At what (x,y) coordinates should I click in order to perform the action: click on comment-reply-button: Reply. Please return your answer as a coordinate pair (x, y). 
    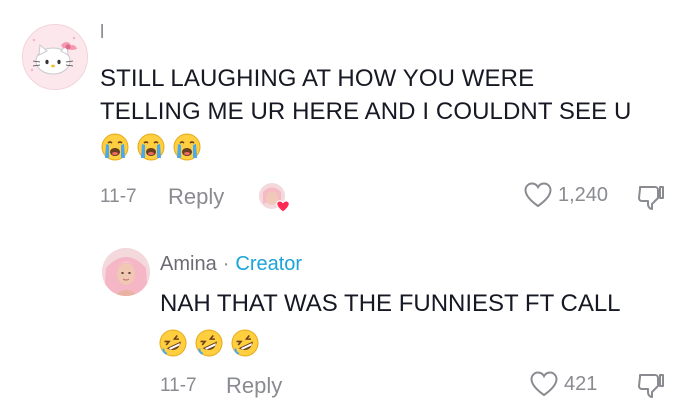
    Looking at the image, I should click on (196, 197).